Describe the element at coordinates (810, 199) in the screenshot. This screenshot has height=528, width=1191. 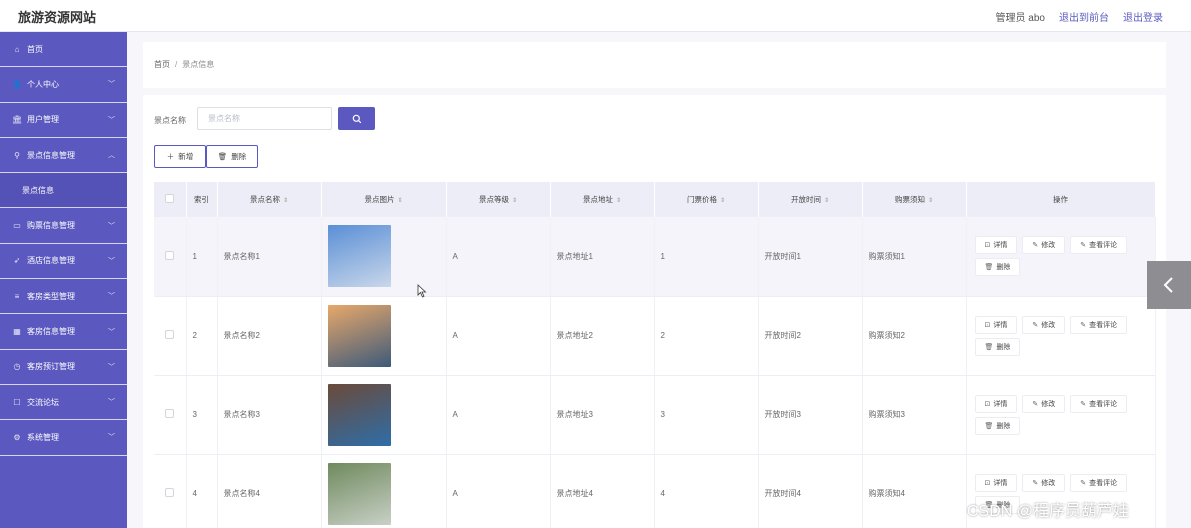
I see `column-header-6: 开放时间 ⇕` at that location.